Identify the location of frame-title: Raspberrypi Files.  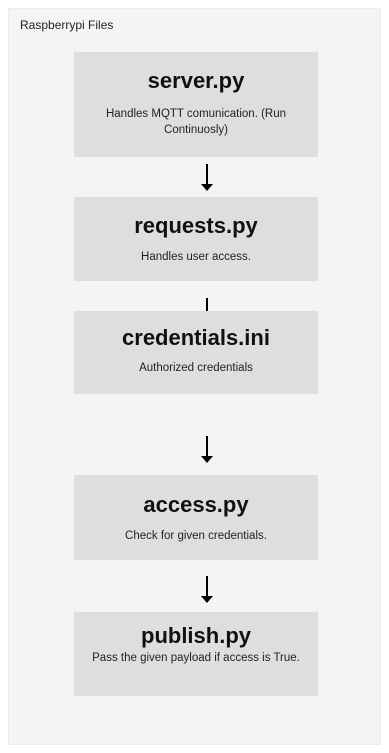
(67, 25).